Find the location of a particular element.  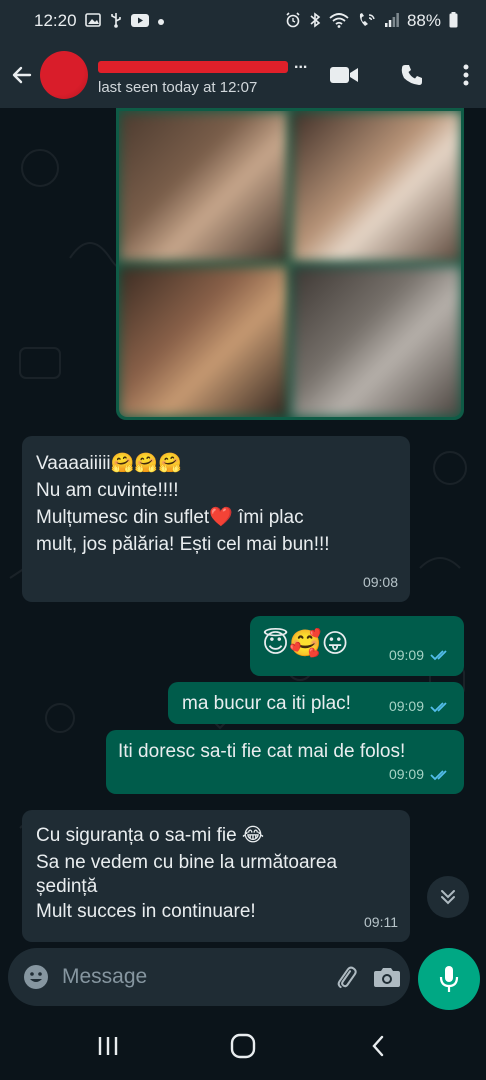

composer-bar is located at coordinates (243, 978).